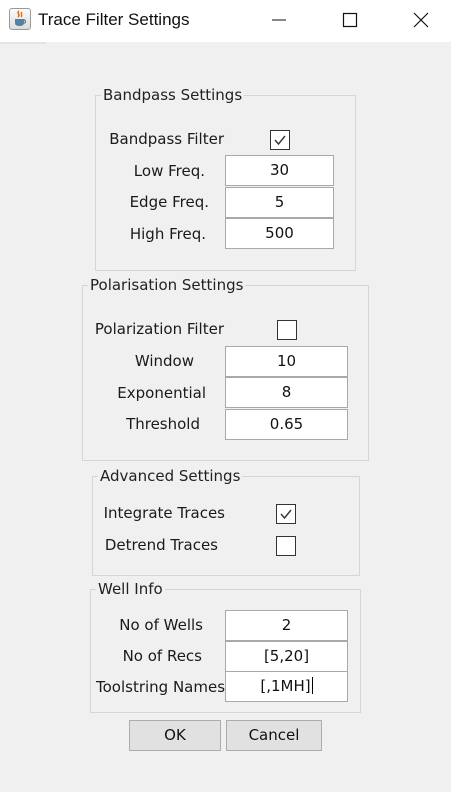 The height and width of the screenshot is (792, 451). I want to click on java-cup-icon, so click(20, 19).